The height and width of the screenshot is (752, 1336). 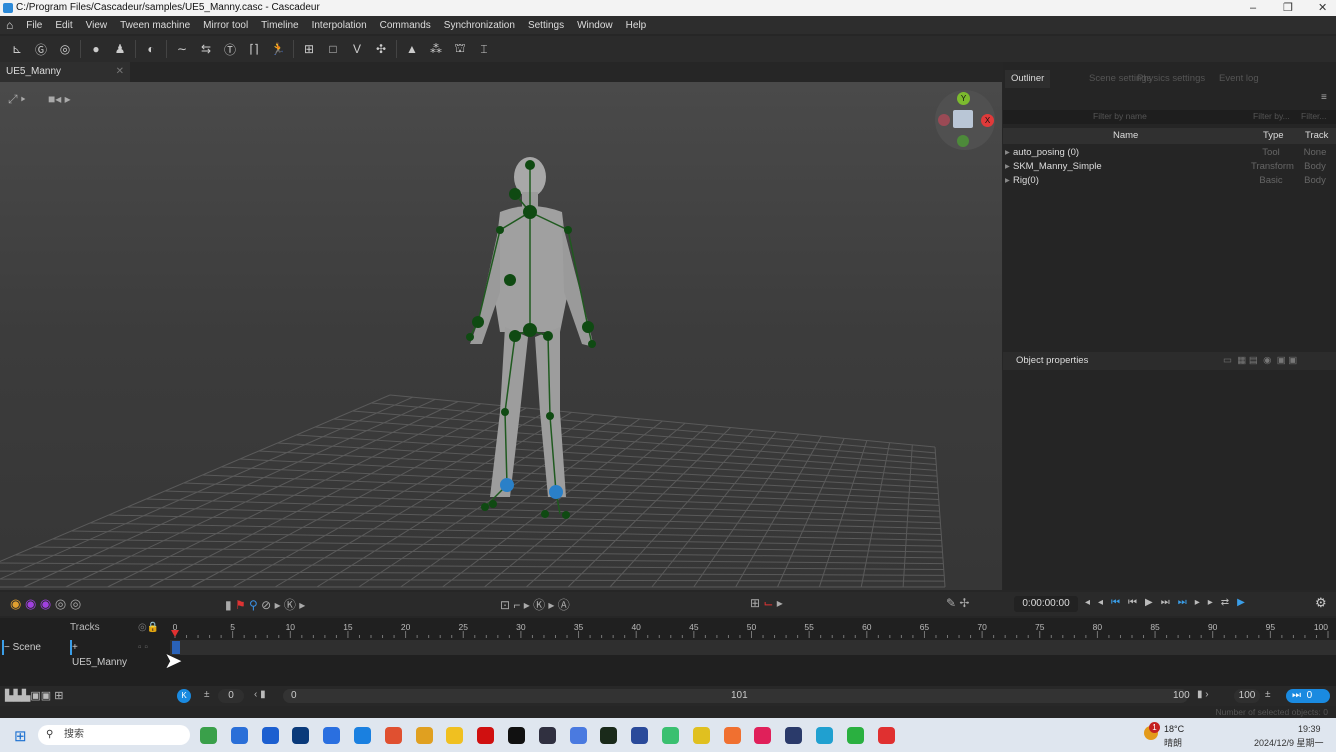 I want to click on align-icon: ⌶, so click(x=484, y=49).